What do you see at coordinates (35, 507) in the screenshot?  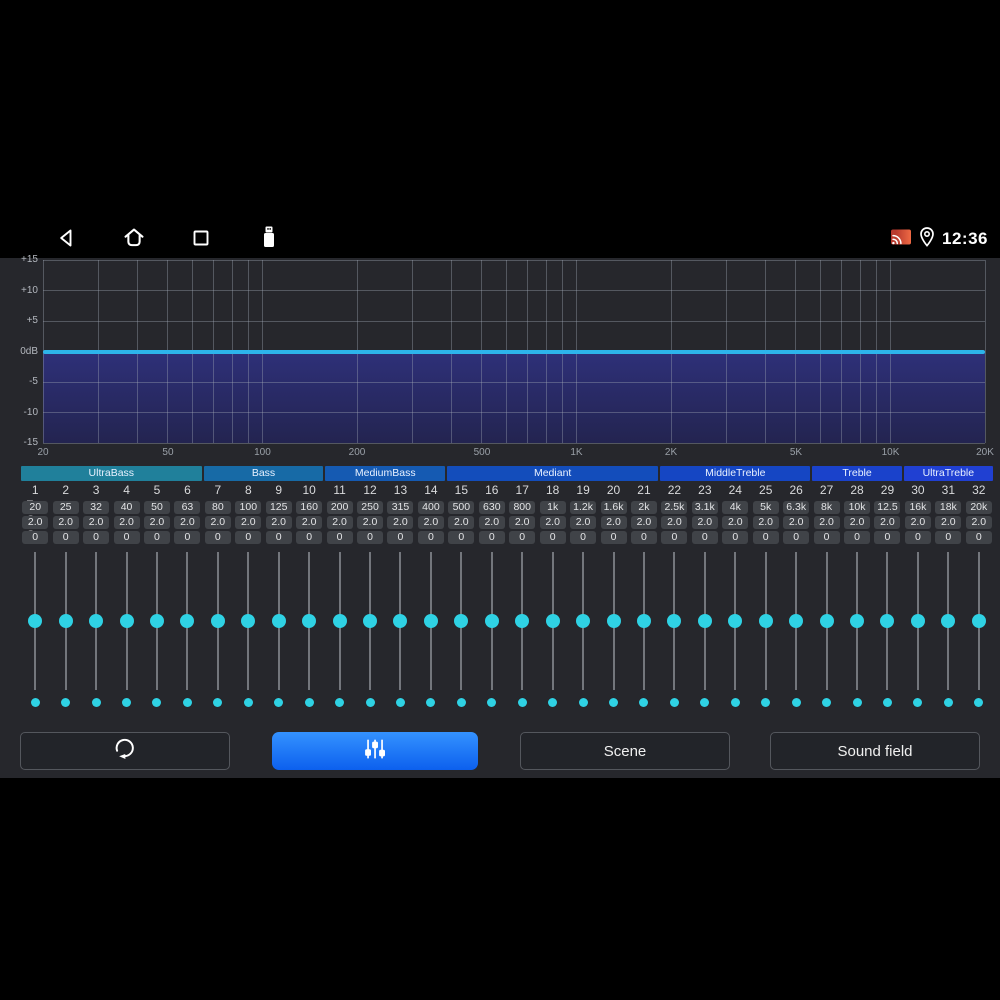 I see `freq-value: 20` at bounding box center [35, 507].